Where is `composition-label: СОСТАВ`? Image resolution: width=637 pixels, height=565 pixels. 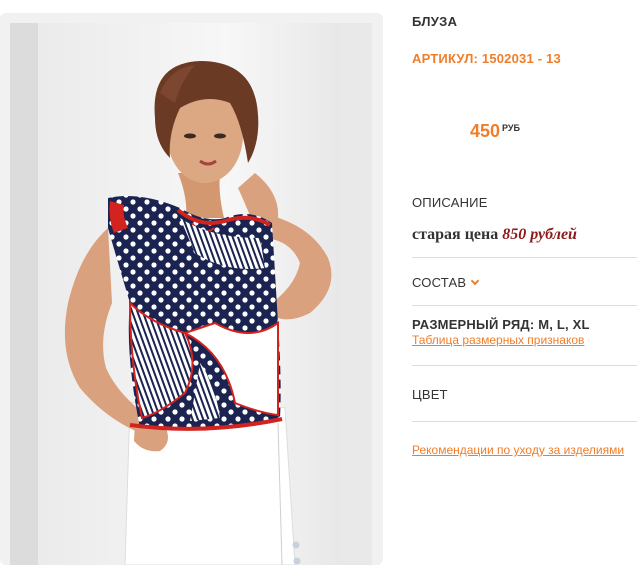 composition-label: СОСТАВ is located at coordinates (439, 282).